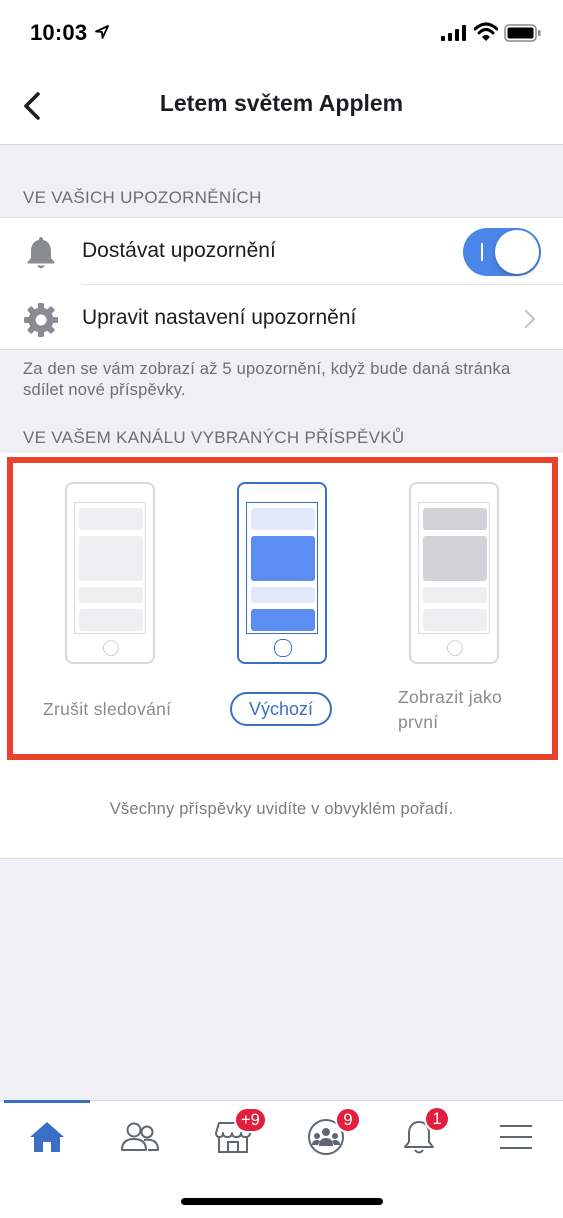 This screenshot has height=1218, width=563. I want to click on unfollow-label: Zrušit sledování, so click(107, 709).